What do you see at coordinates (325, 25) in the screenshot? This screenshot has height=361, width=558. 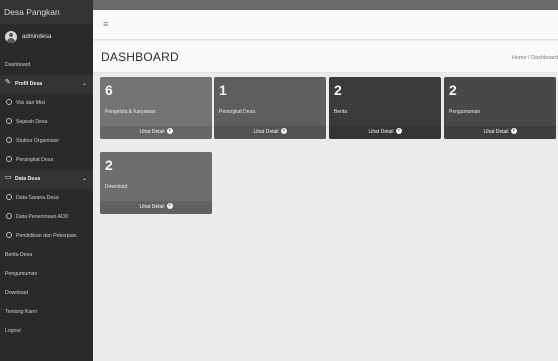 I see `topbar: ≡` at bounding box center [325, 25].